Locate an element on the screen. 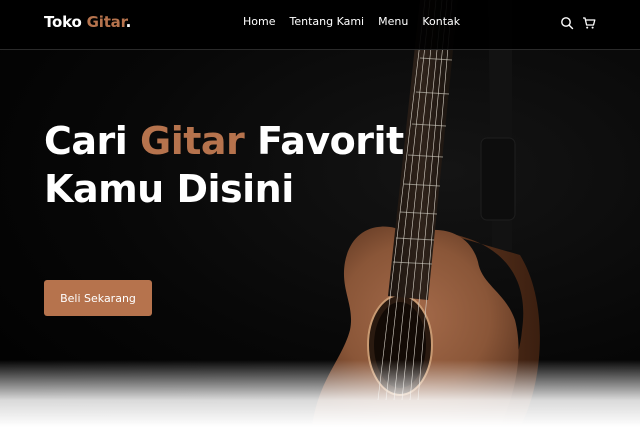  search-icon is located at coordinates (567, 22).